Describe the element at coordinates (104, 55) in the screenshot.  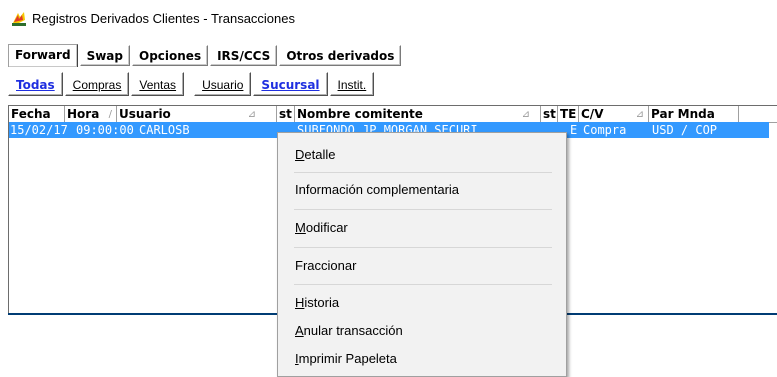
I see `tab-swap: Swap` at that location.